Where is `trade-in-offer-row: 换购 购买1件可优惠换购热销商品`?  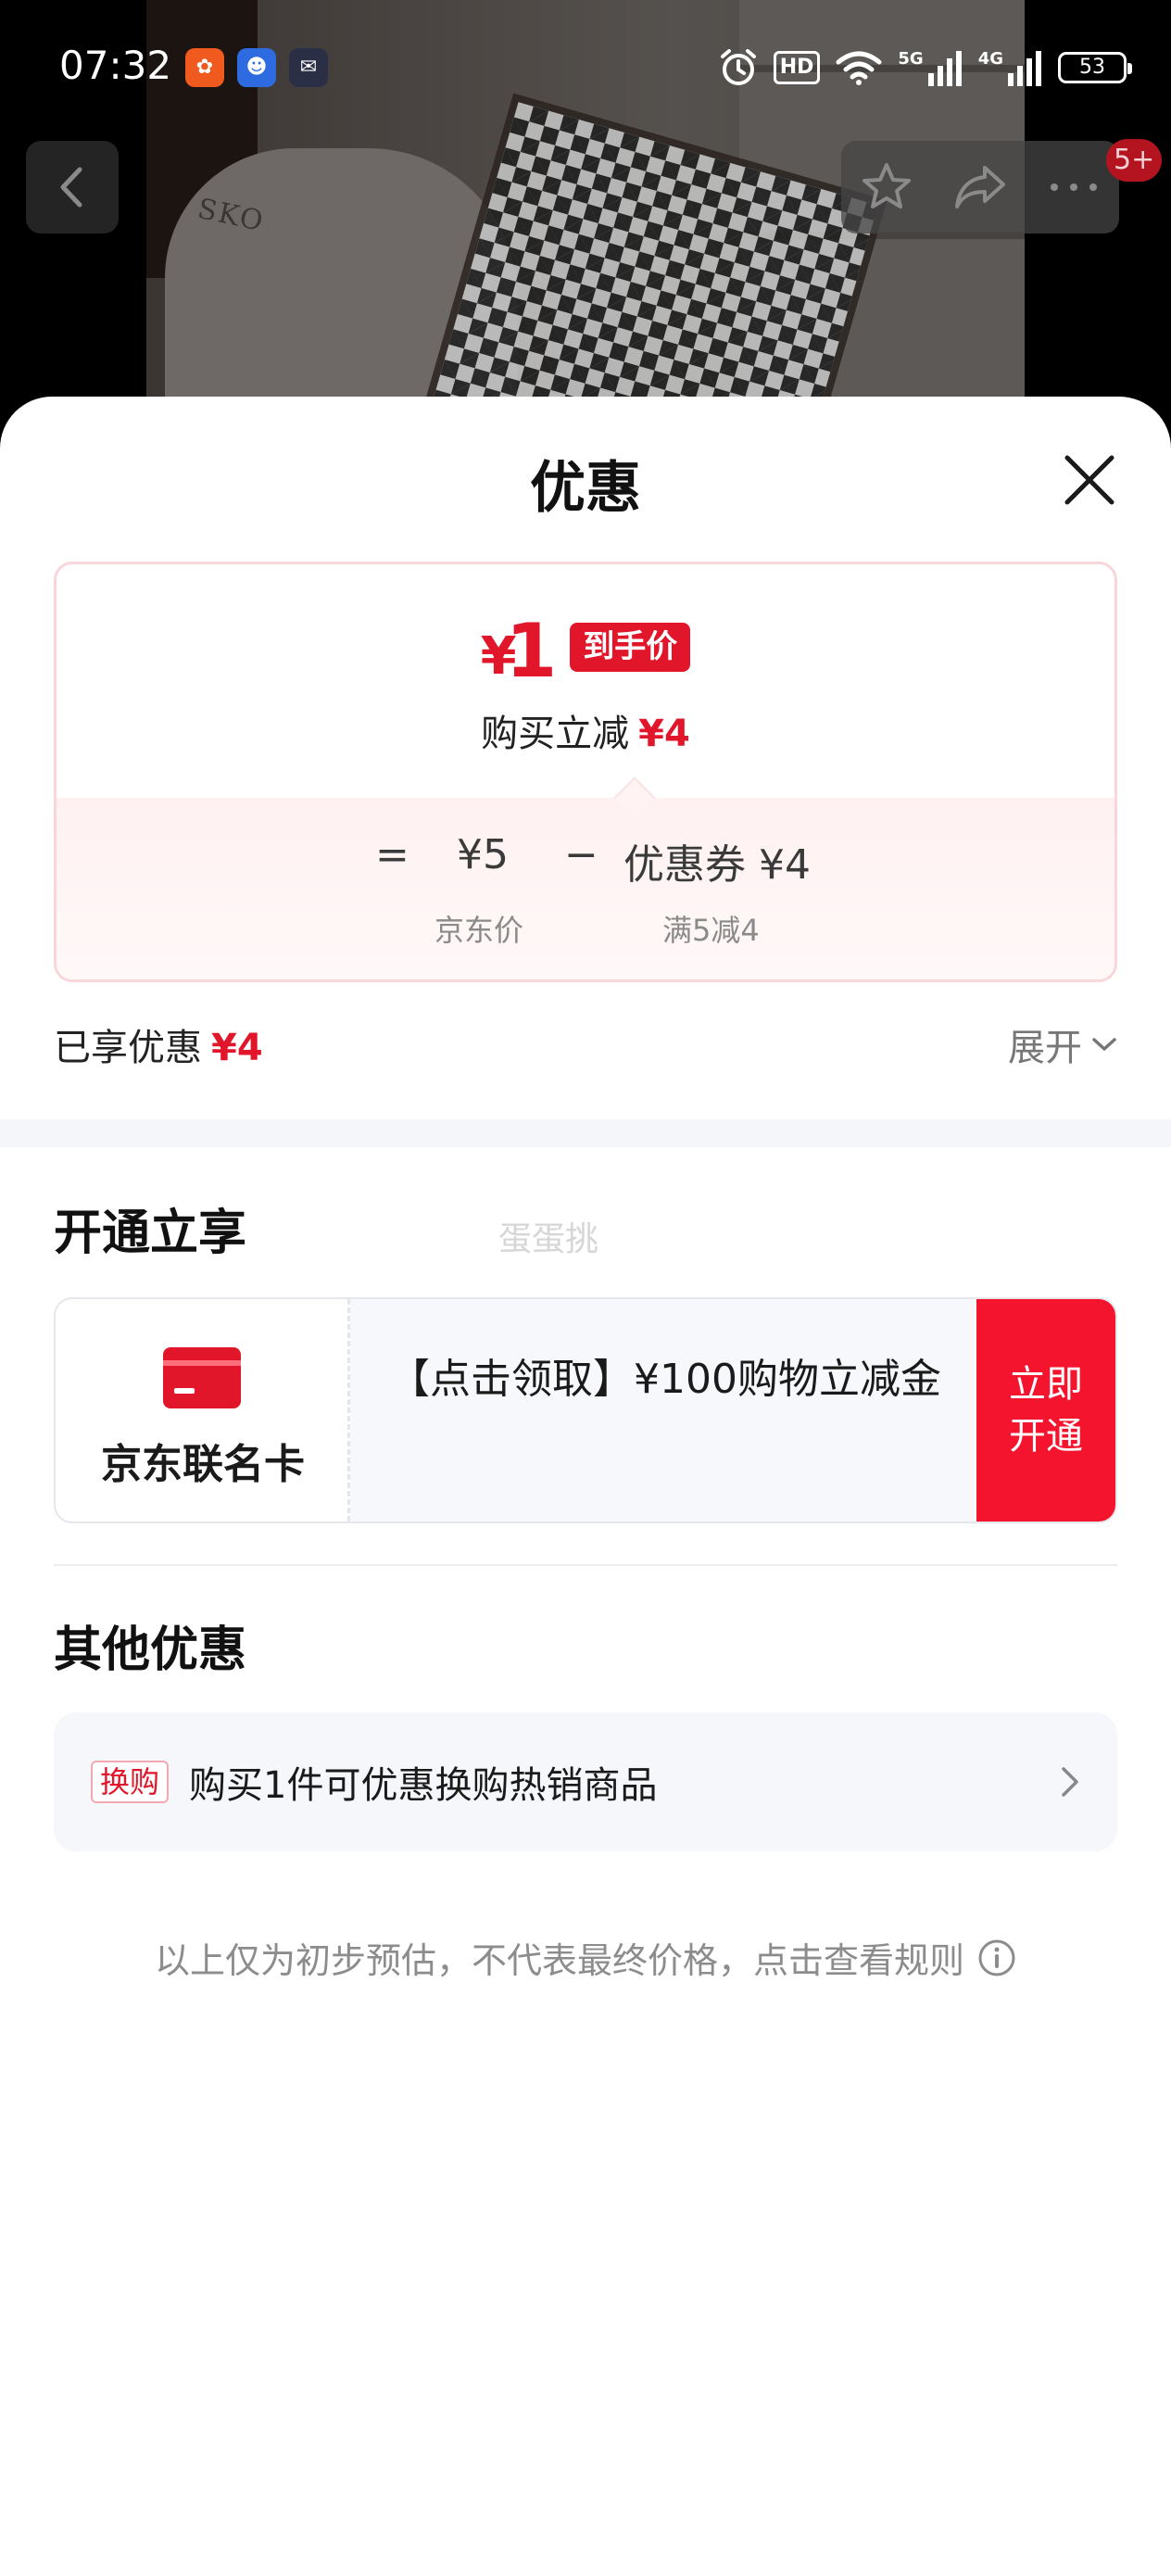 trade-in-offer-row: 换购 购买1件可优惠换购热销商品 is located at coordinates (585, 1781).